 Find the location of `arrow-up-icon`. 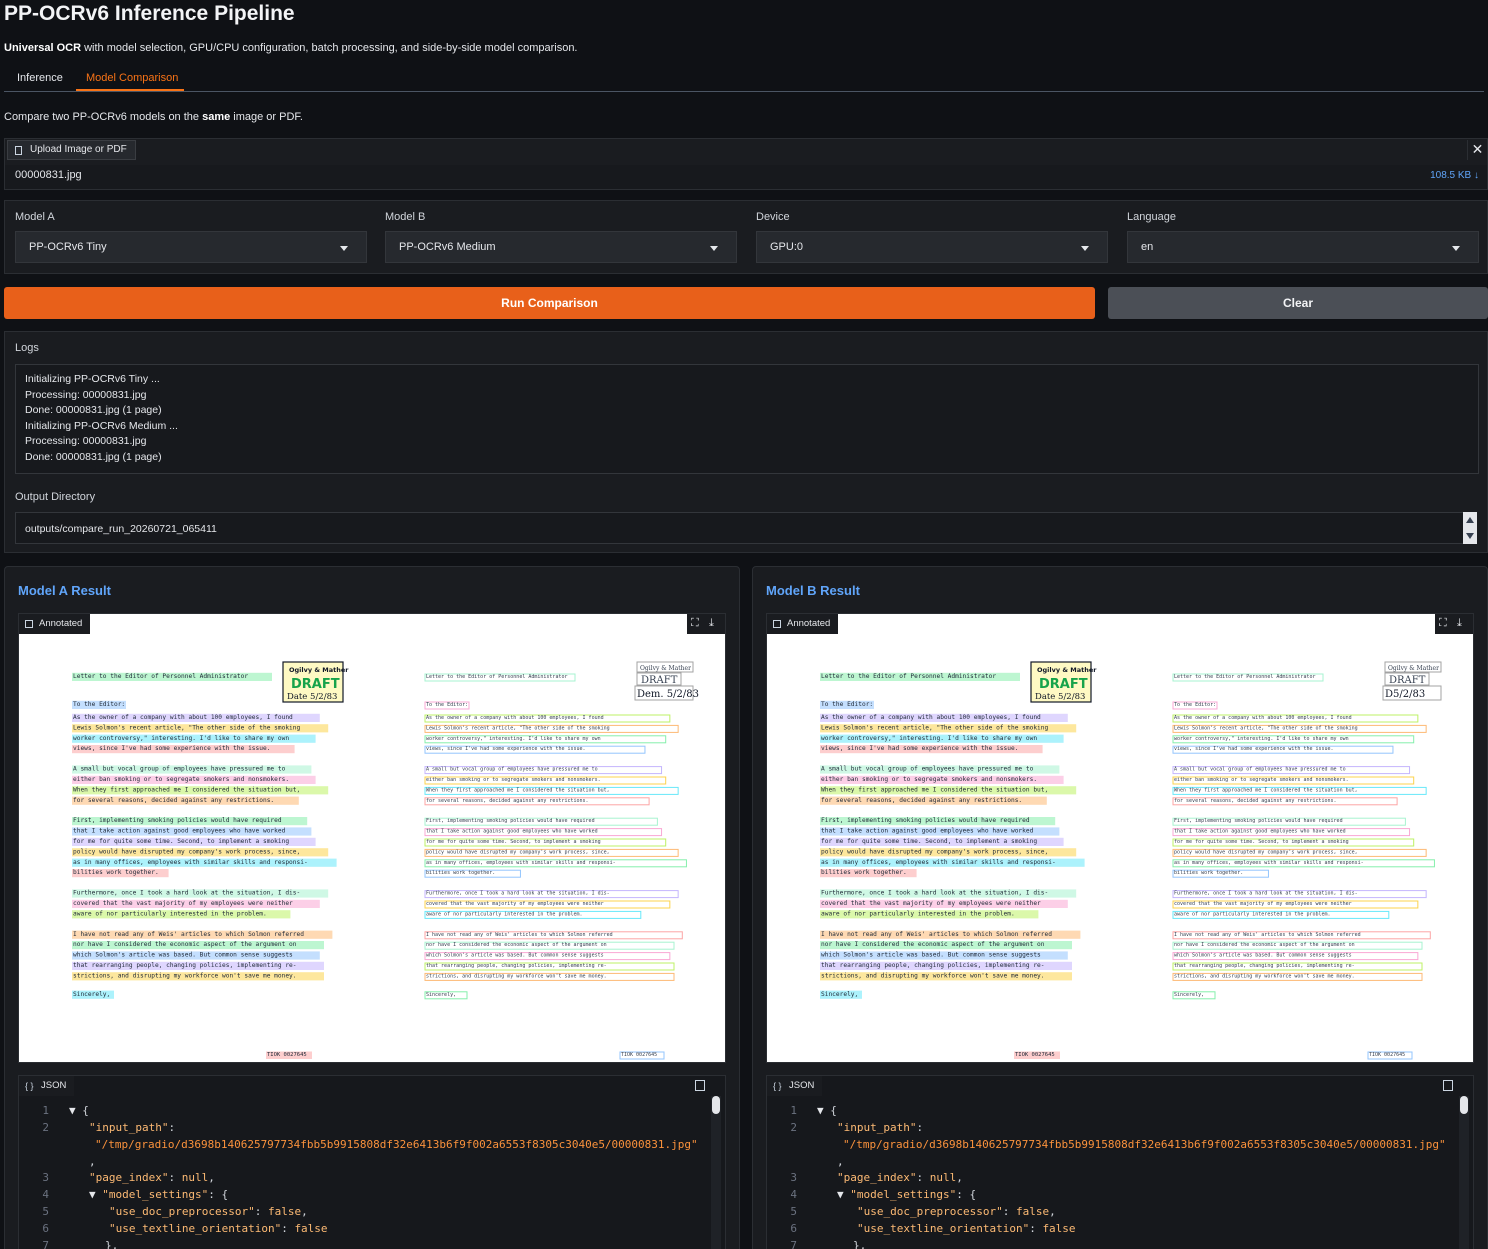

arrow-up-icon is located at coordinates (1470, 520).